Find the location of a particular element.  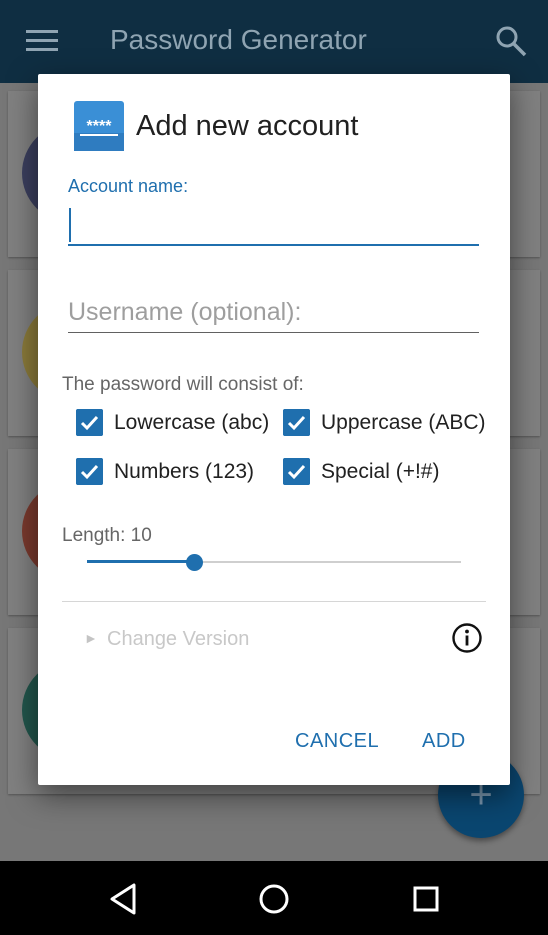

account-name-field is located at coordinates (273, 225).